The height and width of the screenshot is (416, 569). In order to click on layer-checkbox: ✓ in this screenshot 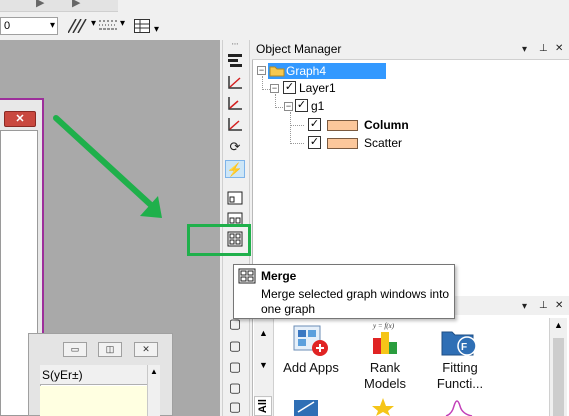, I will do `click(289, 87)`.